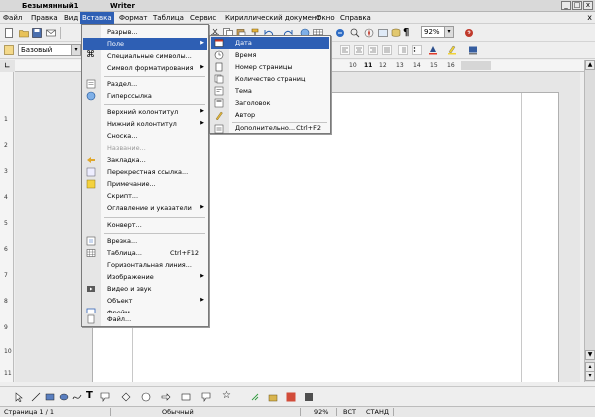 This screenshot has height=417, width=595. Describe the element at coordinates (273, 397) in the screenshot. I see `fontwork-icon` at that location.